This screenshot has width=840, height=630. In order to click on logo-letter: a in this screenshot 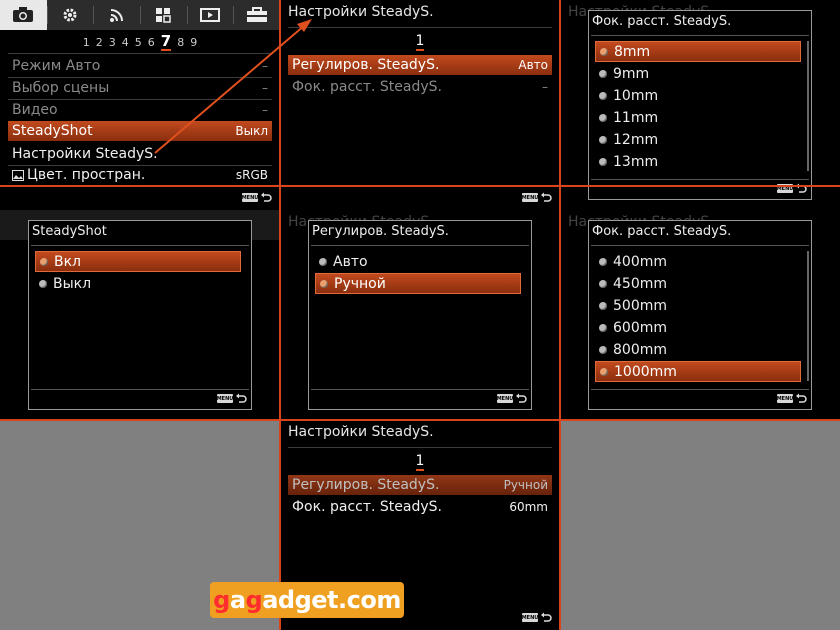, I will do `click(237, 600)`.